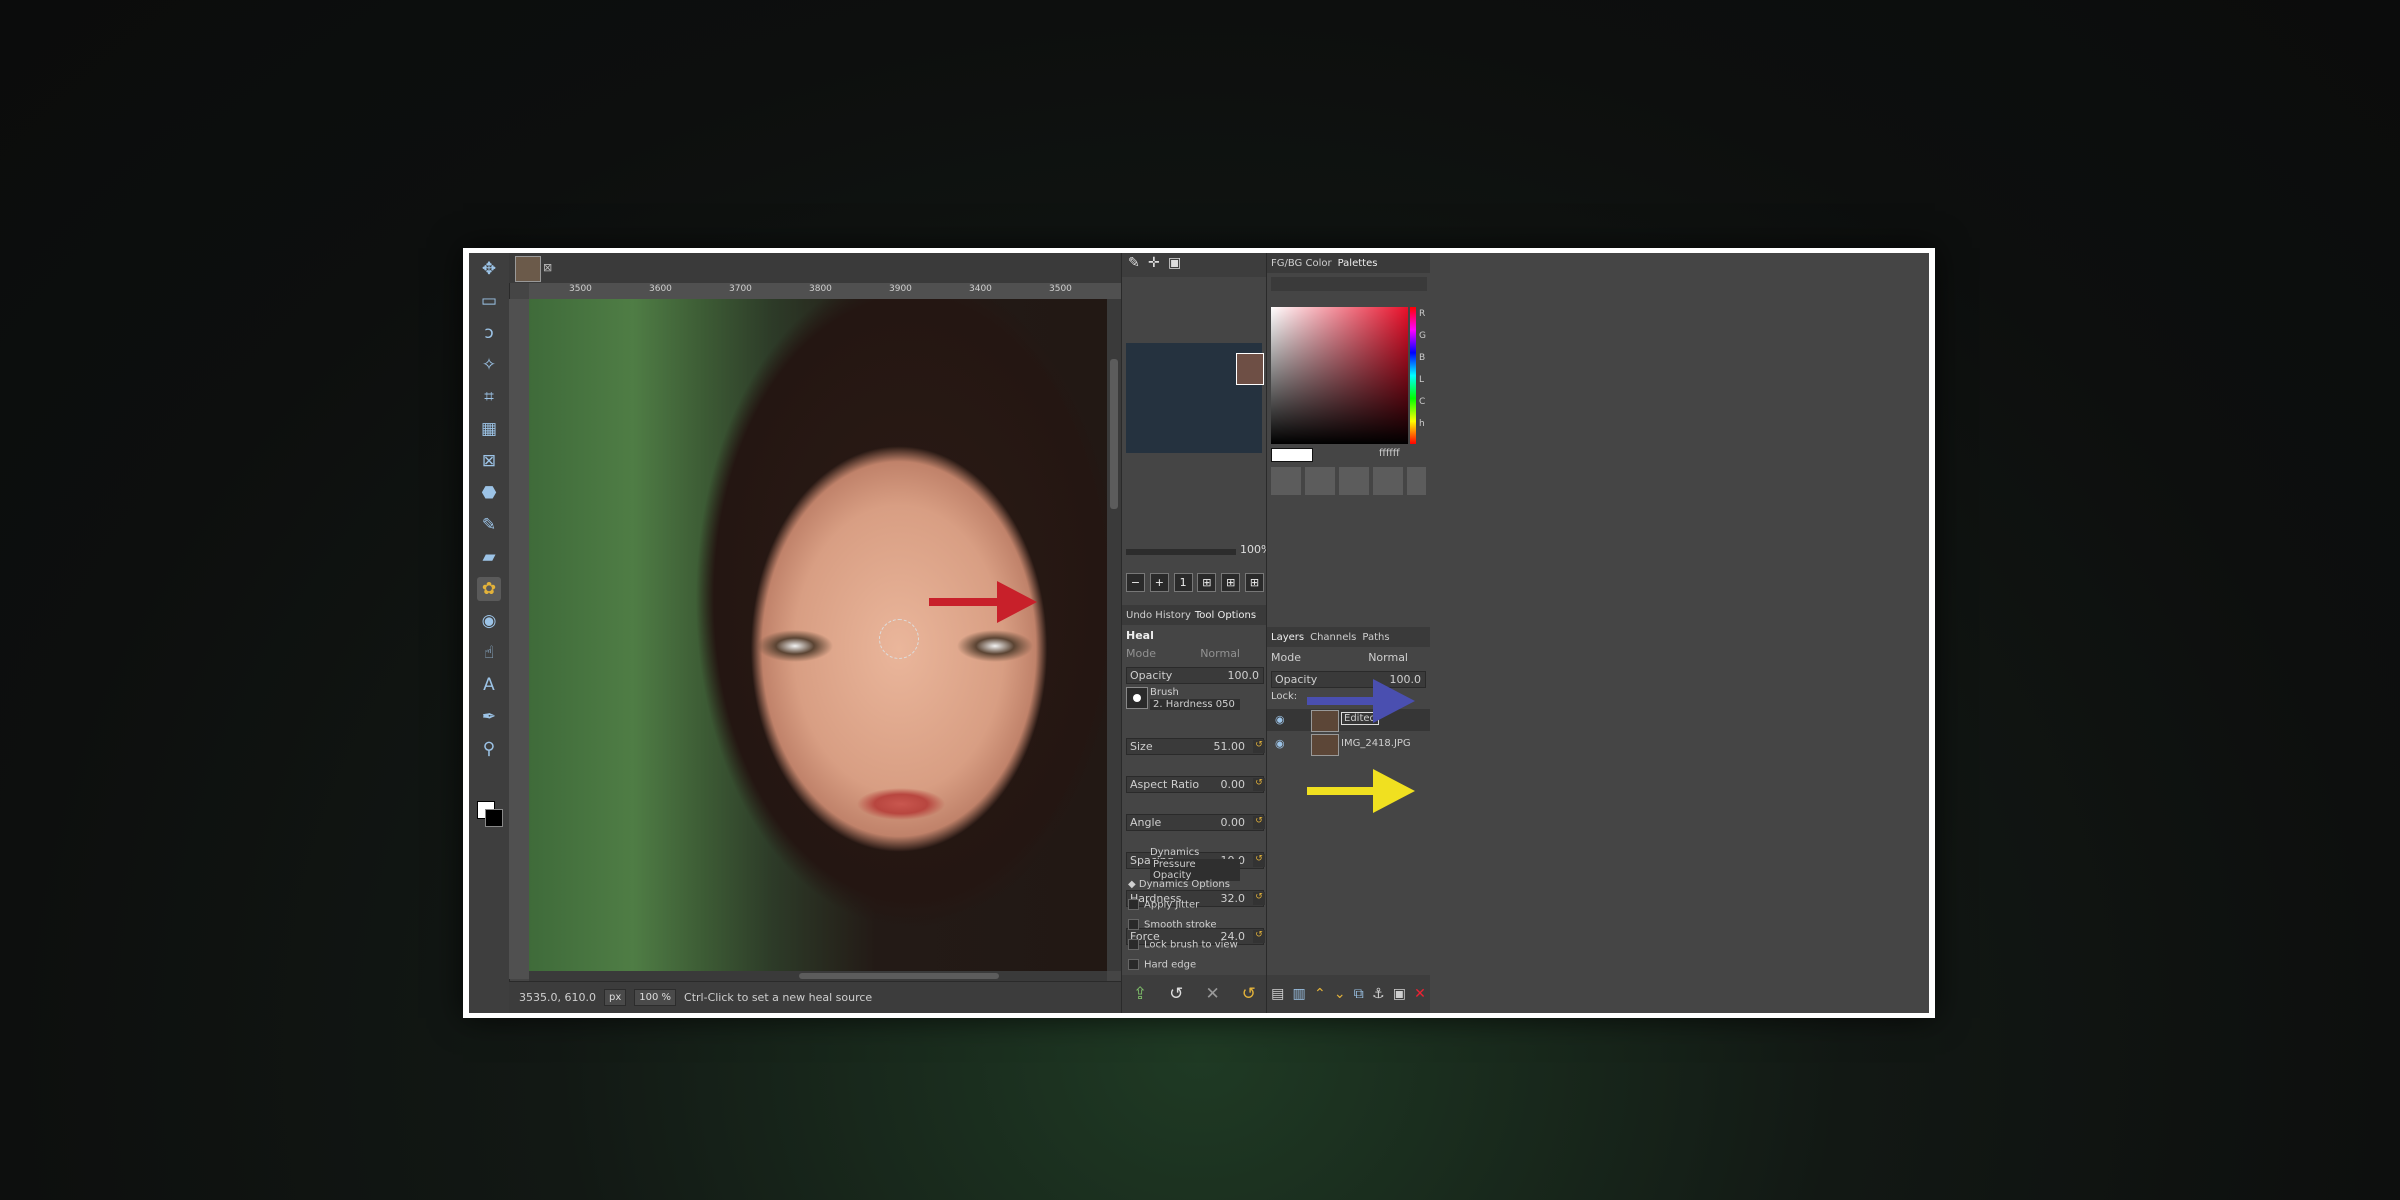  What do you see at coordinates (1358, 263) in the screenshot?
I see `tab-palettes: Palettes` at bounding box center [1358, 263].